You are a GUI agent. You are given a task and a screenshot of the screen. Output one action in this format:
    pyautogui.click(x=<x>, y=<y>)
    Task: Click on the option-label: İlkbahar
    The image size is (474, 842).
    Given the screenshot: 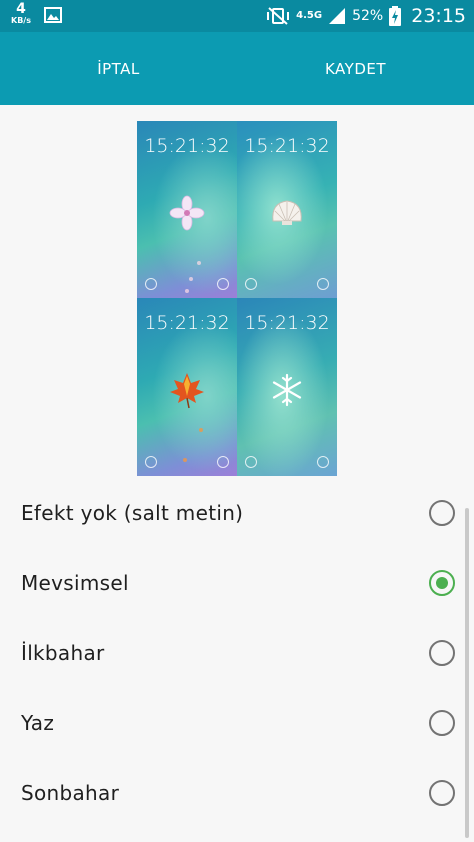 What is the action you would take?
    pyautogui.click(x=63, y=653)
    